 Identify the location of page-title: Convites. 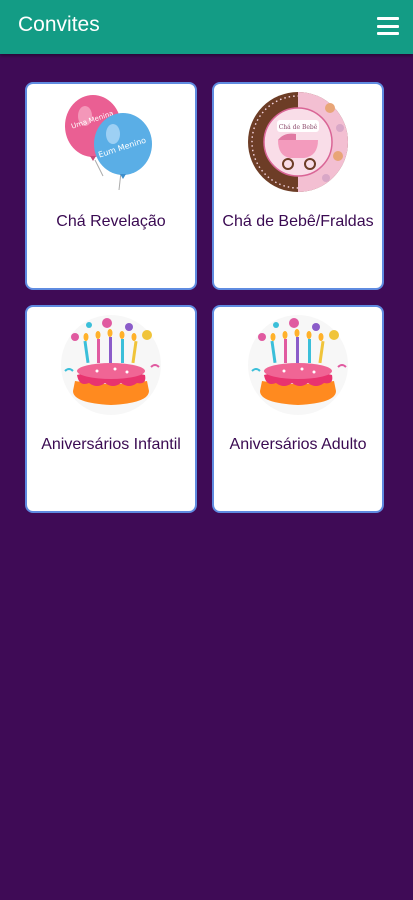
(59, 24).